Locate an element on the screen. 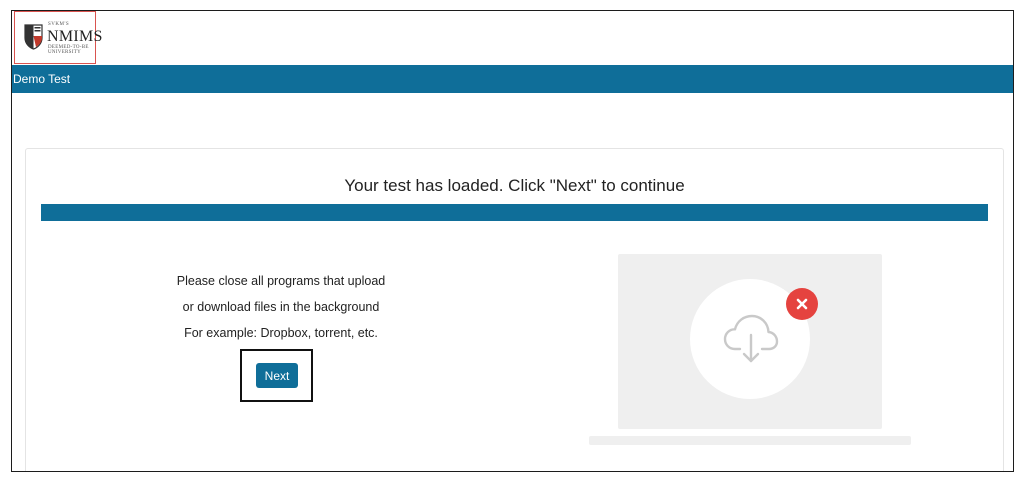 The image size is (1024, 481). shield-icon is located at coordinates (33, 37).